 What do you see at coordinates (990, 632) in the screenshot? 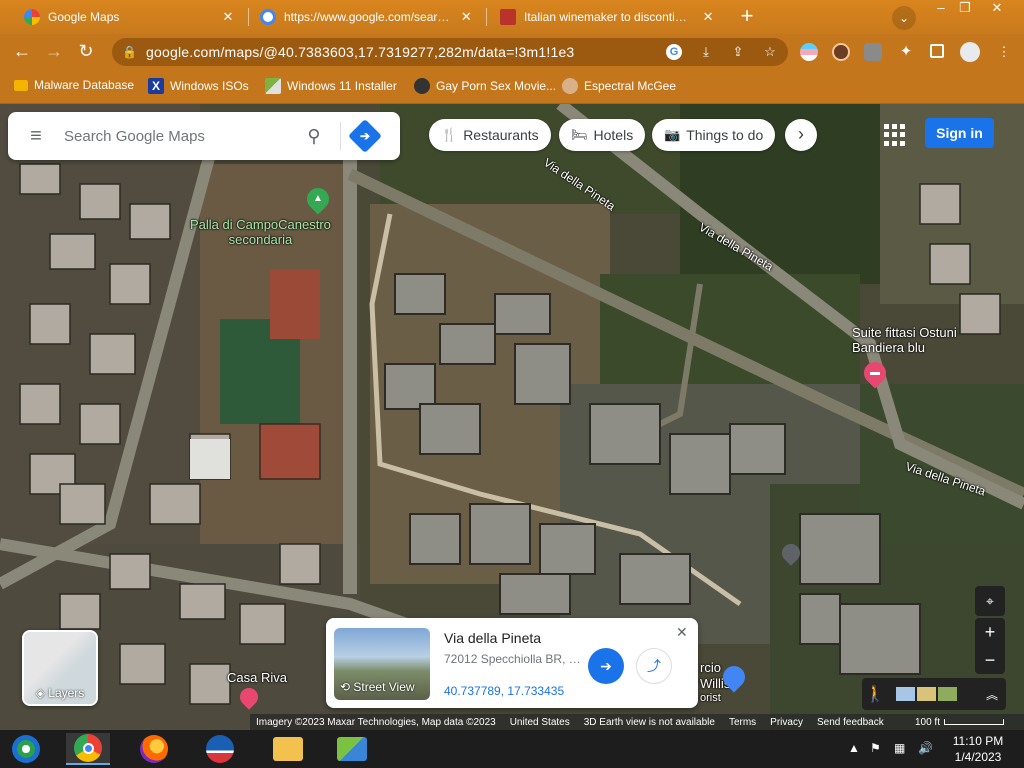
I see `zoom-in-button: +` at bounding box center [990, 632].